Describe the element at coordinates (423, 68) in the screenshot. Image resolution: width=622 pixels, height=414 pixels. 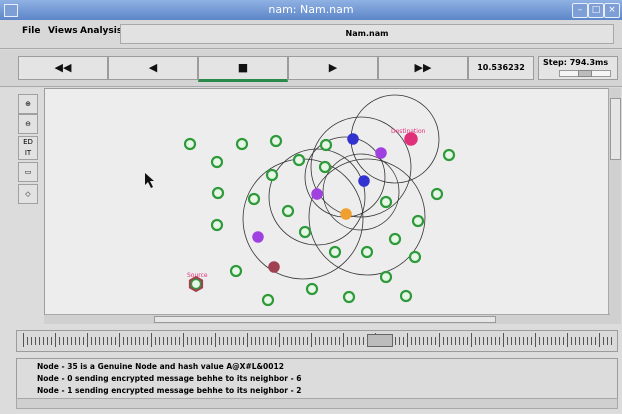
I see `fast-forward-button: ▶▶` at that location.